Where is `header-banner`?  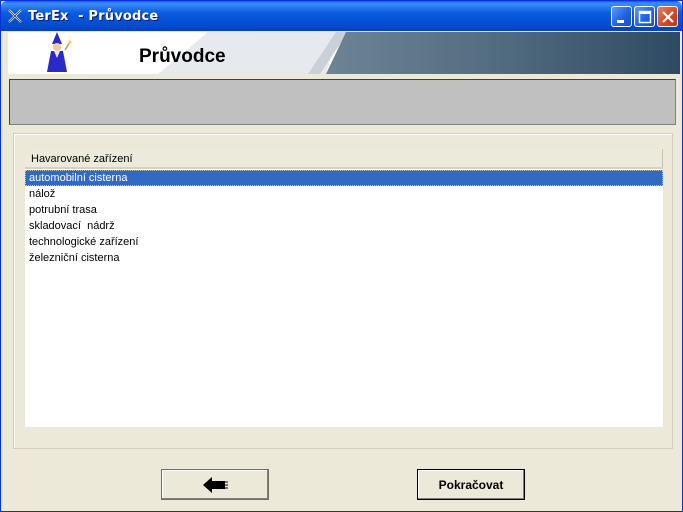
header-banner is located at coordinates (344, 53).